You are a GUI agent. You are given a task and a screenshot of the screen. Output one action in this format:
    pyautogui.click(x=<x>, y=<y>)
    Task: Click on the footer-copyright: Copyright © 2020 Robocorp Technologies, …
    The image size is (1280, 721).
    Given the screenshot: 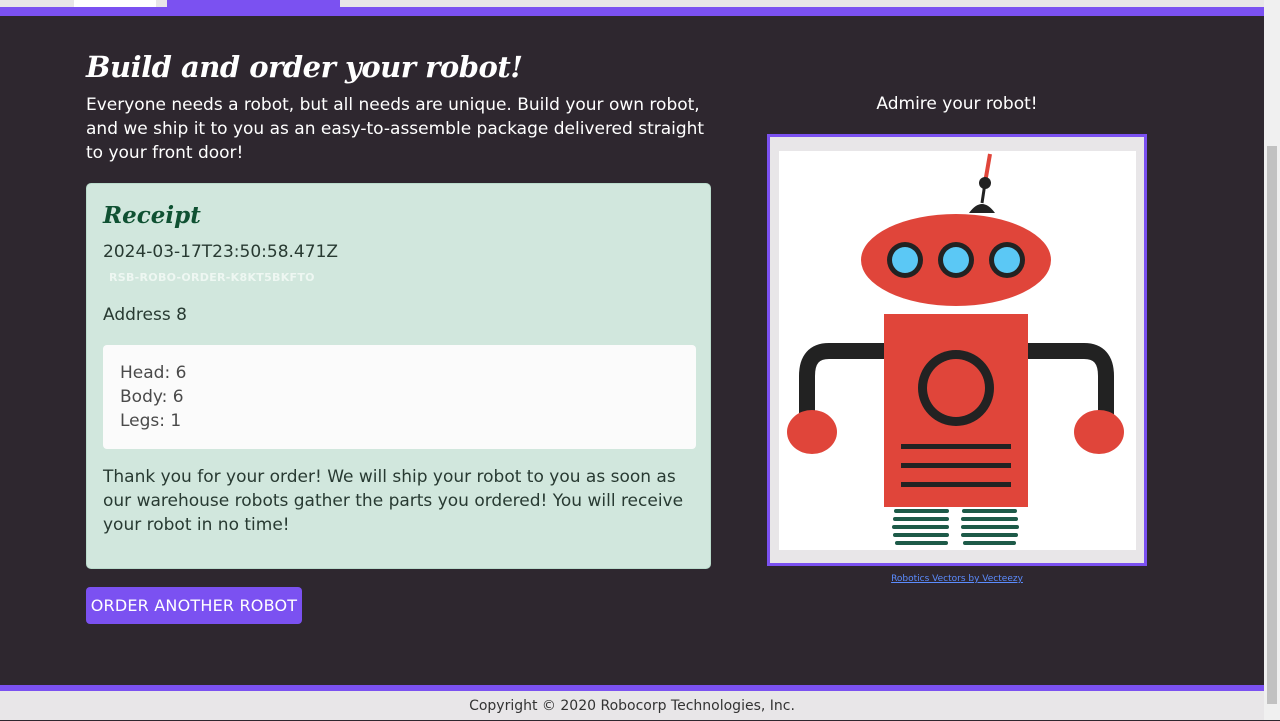 What is the action you would take?
    pyautogui.click(x=632, y=706)
    